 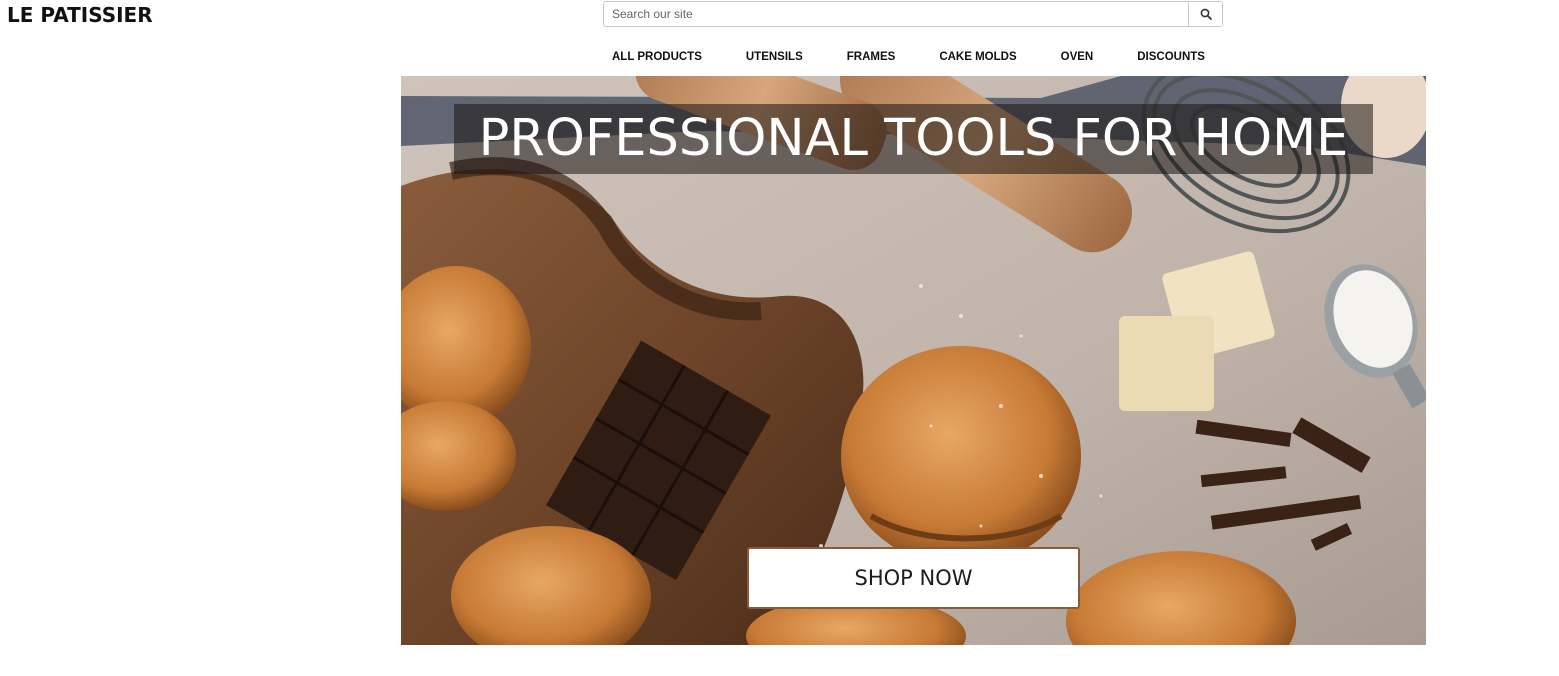 What do you see at coordinates (1171, 57) in the screenshot?
I see `nav-item-discounts: DISCOUNTS` at bounding box center [1171, 57].